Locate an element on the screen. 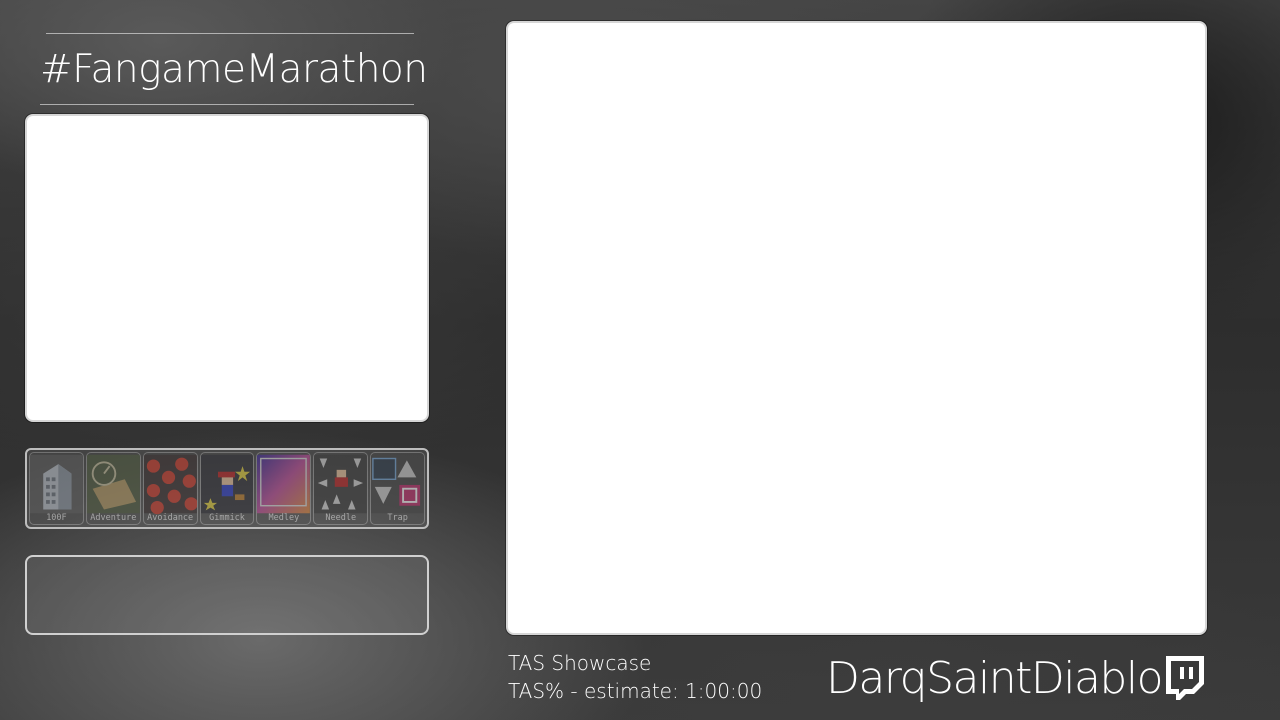 Image resolution: width=1280 pixels, height=720 pixels. header-bottom-rule is located at coordinates (227, 104).